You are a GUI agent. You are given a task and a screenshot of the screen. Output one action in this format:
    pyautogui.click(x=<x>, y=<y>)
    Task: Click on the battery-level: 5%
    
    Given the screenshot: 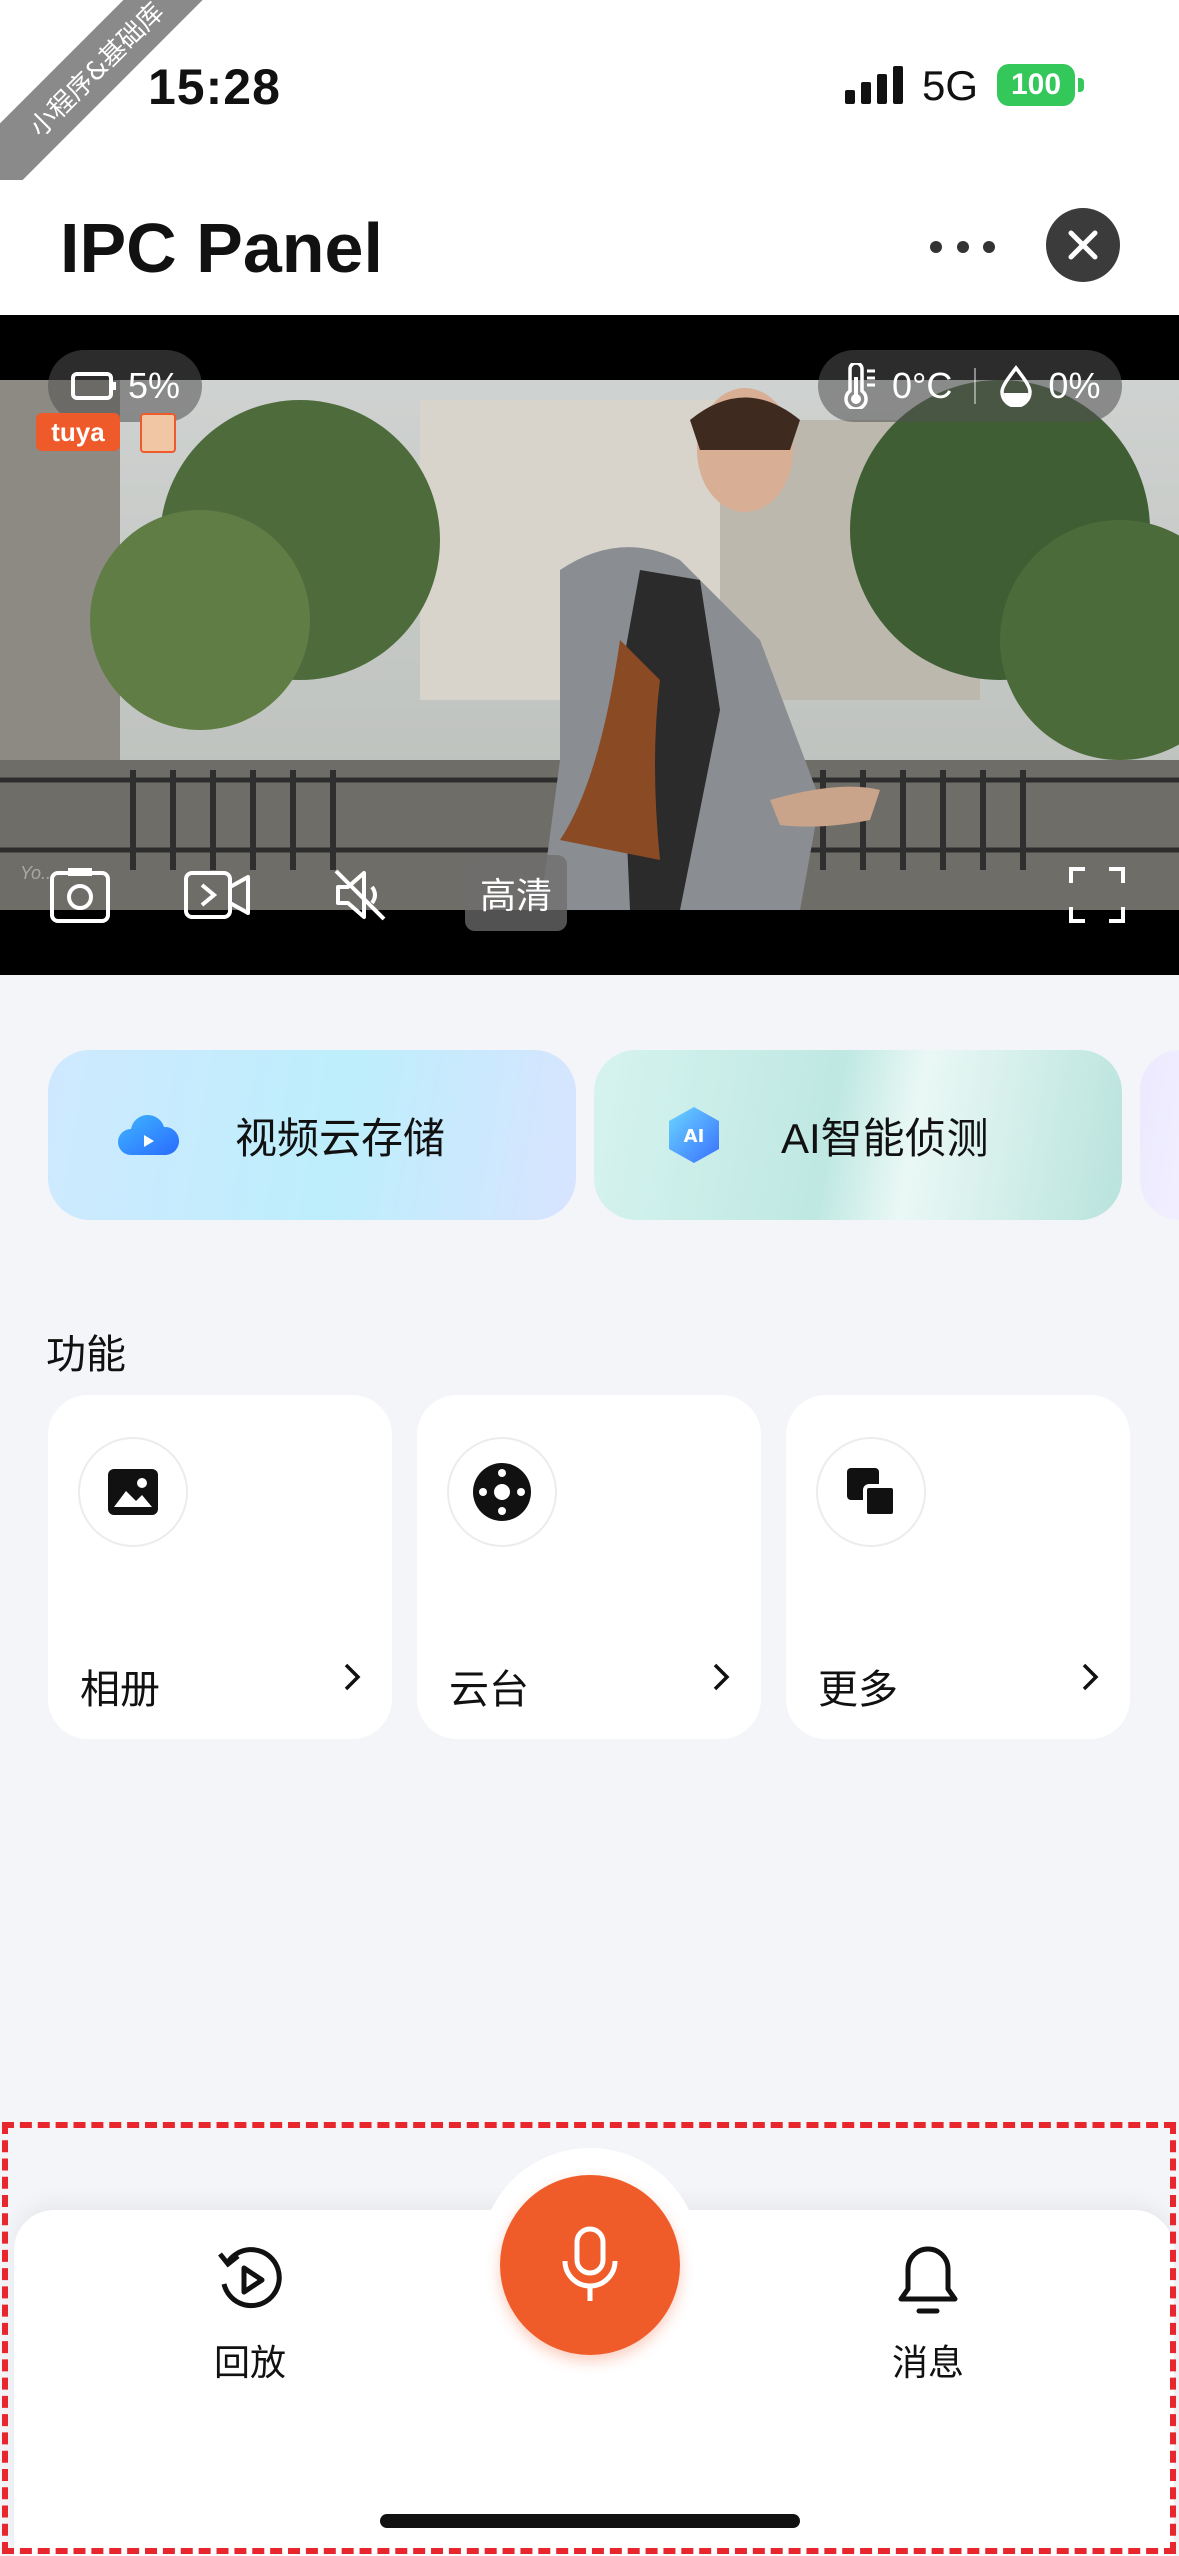 What is the action you would take?
    pyautogui.click(x=154, y=385)
    